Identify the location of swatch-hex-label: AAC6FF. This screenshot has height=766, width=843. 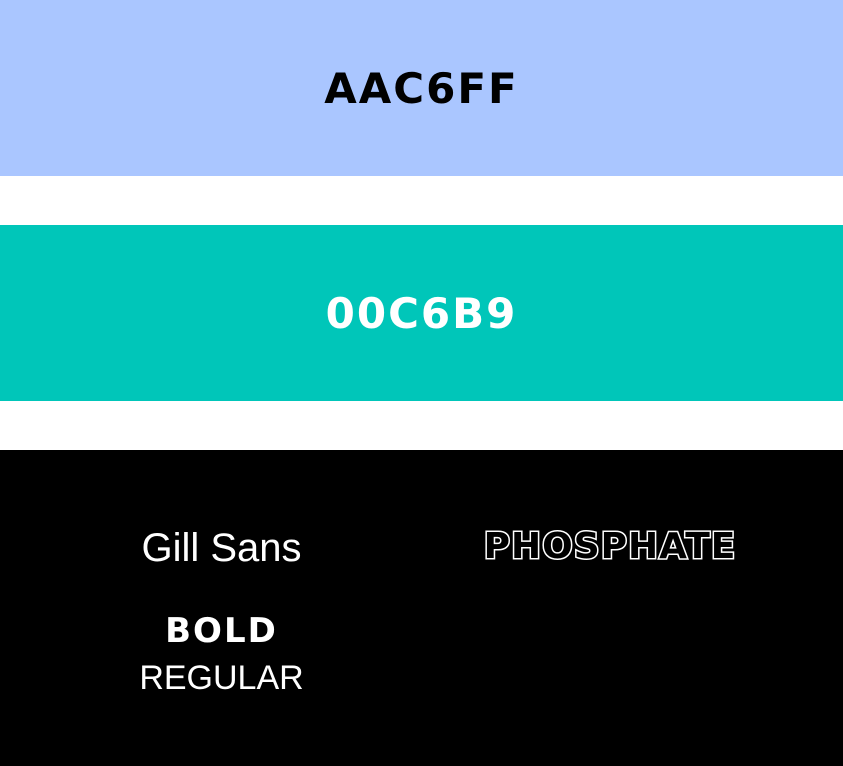
(421, 88).